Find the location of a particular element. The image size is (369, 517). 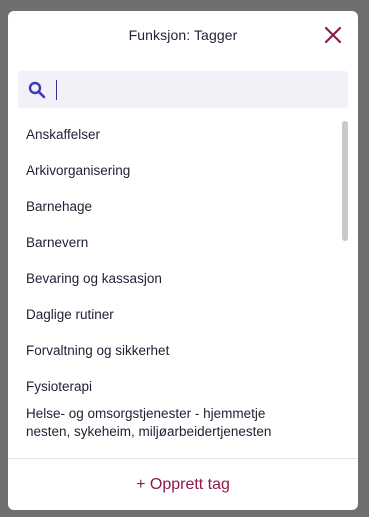

search-box is located at coordinates (183, 89).